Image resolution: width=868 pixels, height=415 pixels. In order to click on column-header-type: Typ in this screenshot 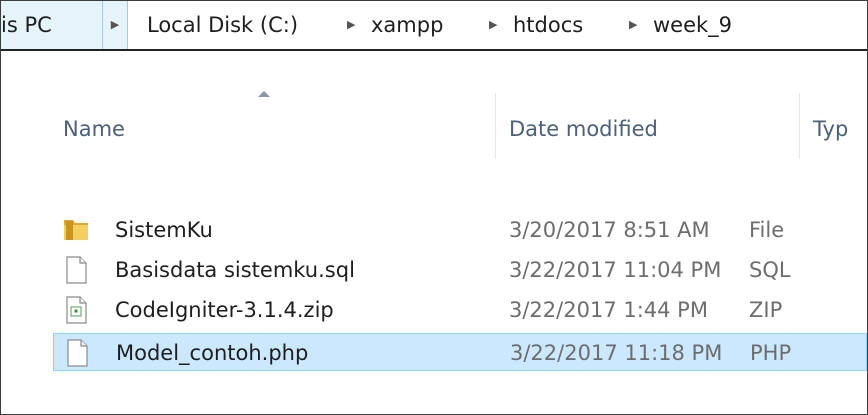, I will do `click(830, 129)`.